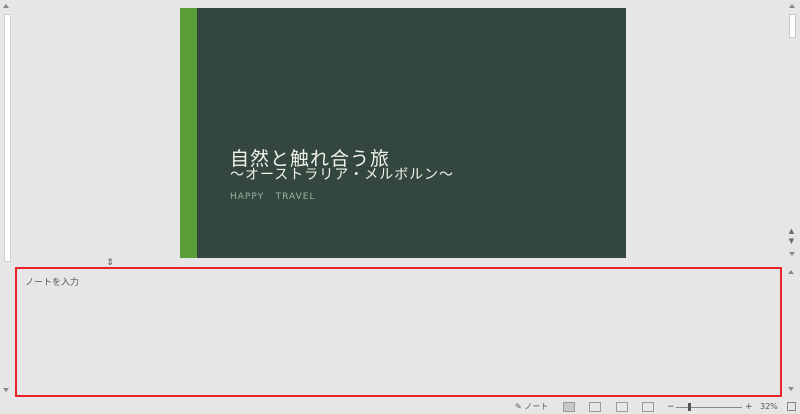  Describe the element at coordinates (622, 407) in the screenshot. I see `reading-view-button` at that location.